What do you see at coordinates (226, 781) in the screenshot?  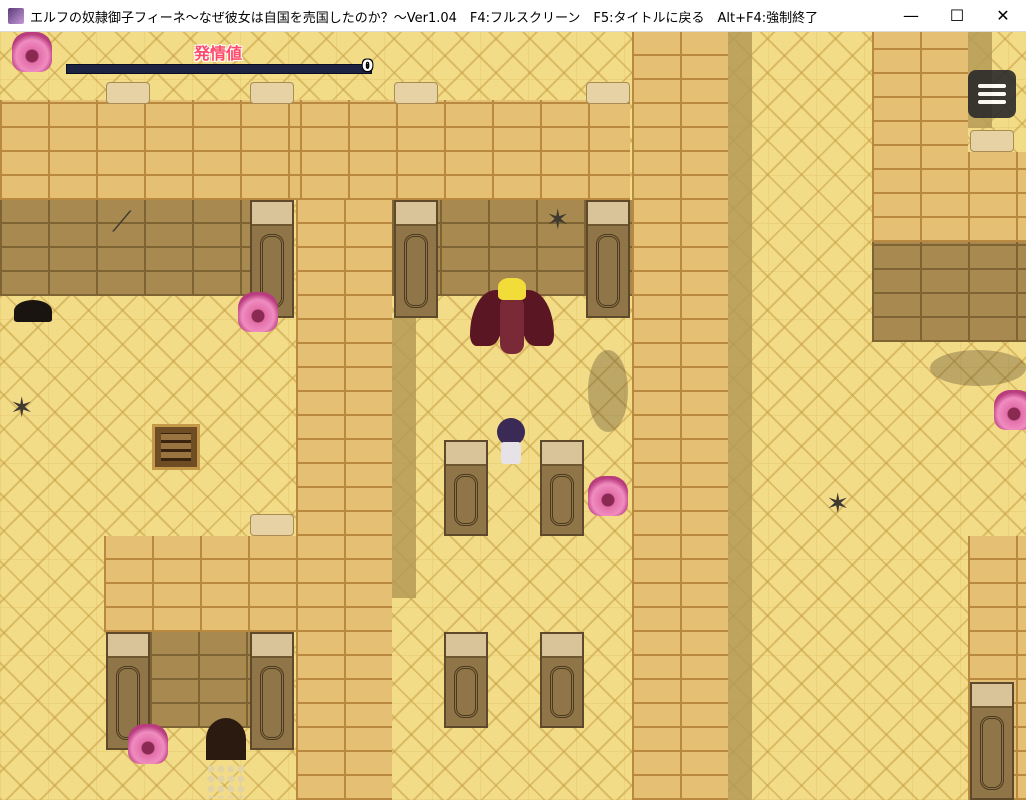 I see `bone-pile` at bounding box center [226, 781].